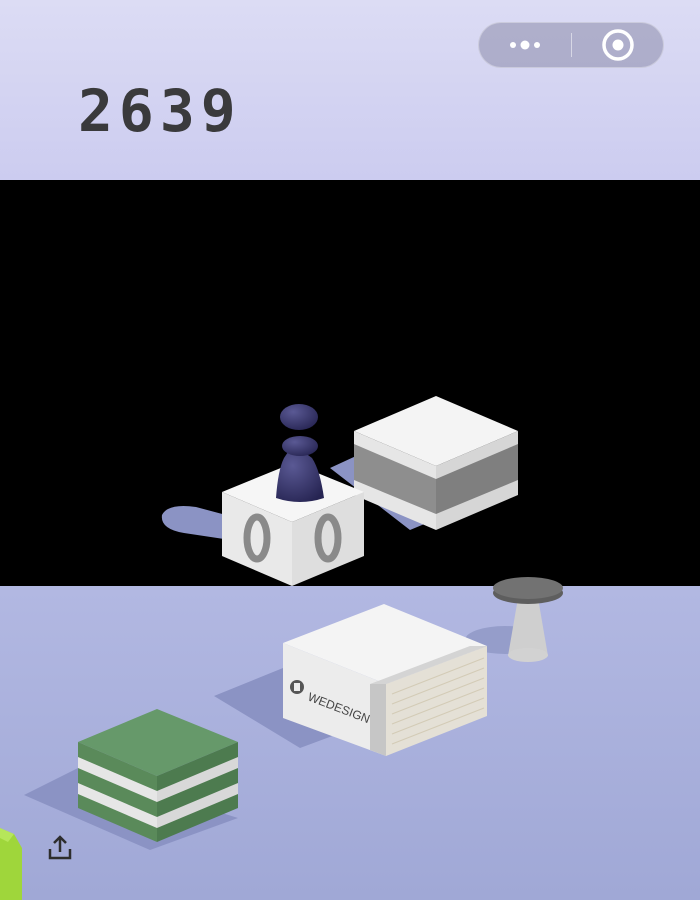 The height and width of the screenshot is (900, 700). I want to click on piece-shadow, so click(193, 522).